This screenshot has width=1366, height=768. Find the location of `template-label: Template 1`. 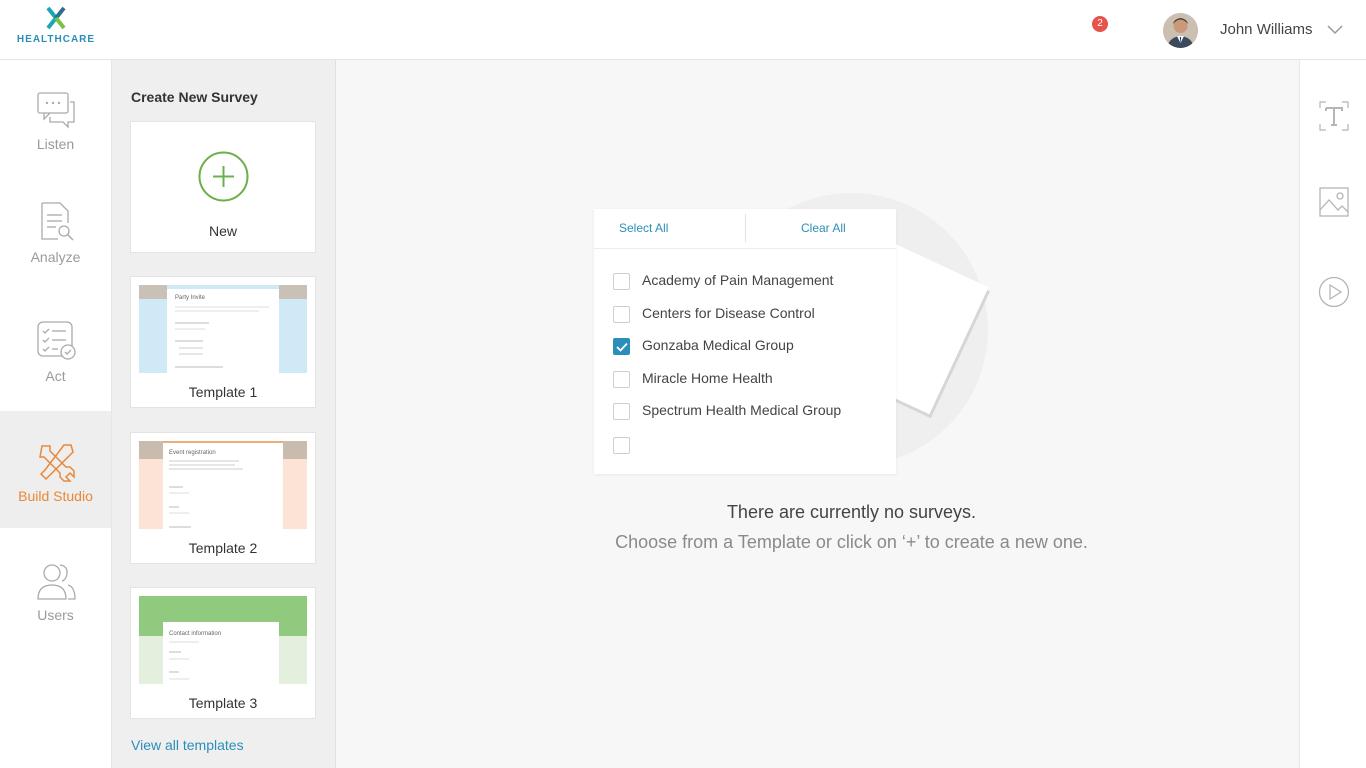

template-label: Template 1 is located at coordinates (223, 392).